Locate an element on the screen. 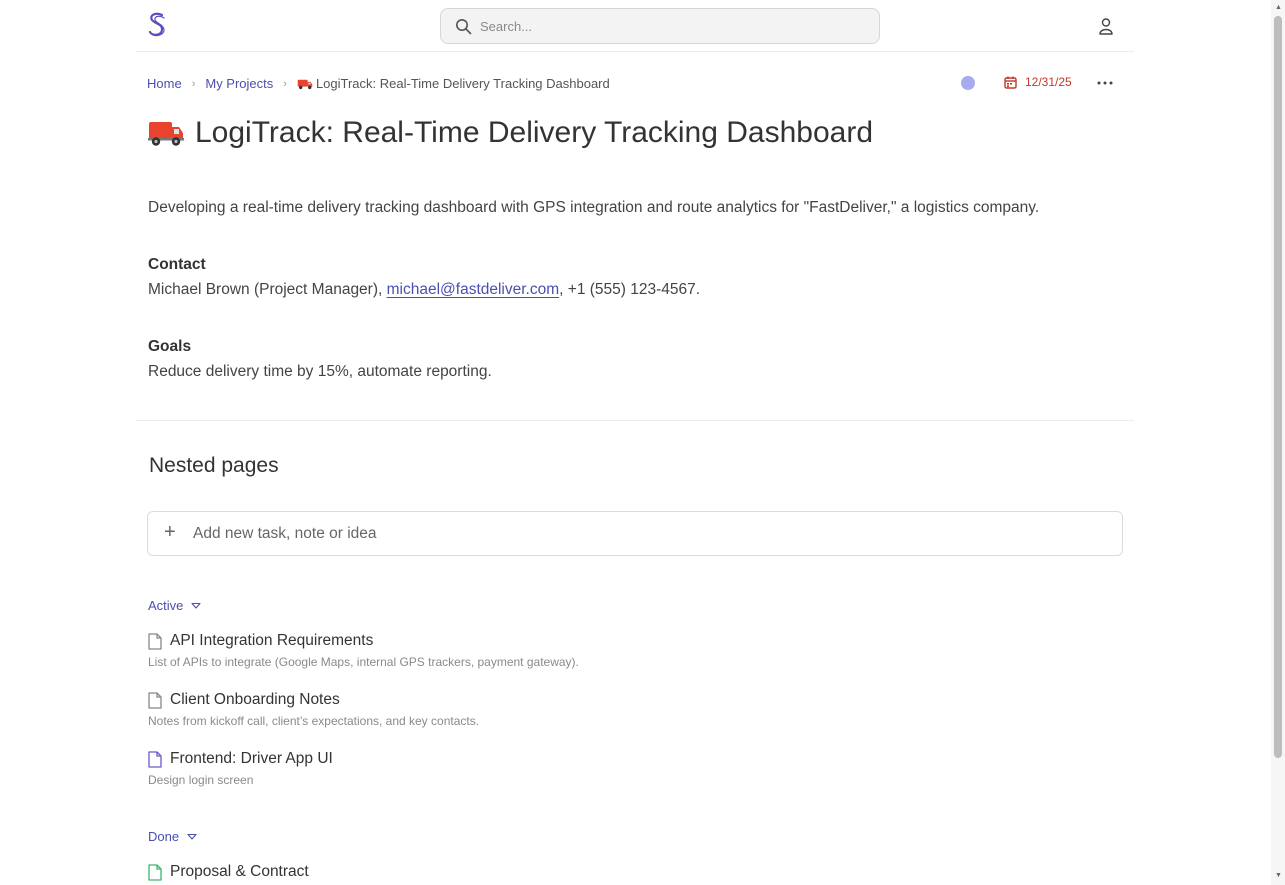  scroll-down-arrow-icon: ▼ is located at coordinates (1278, 875).